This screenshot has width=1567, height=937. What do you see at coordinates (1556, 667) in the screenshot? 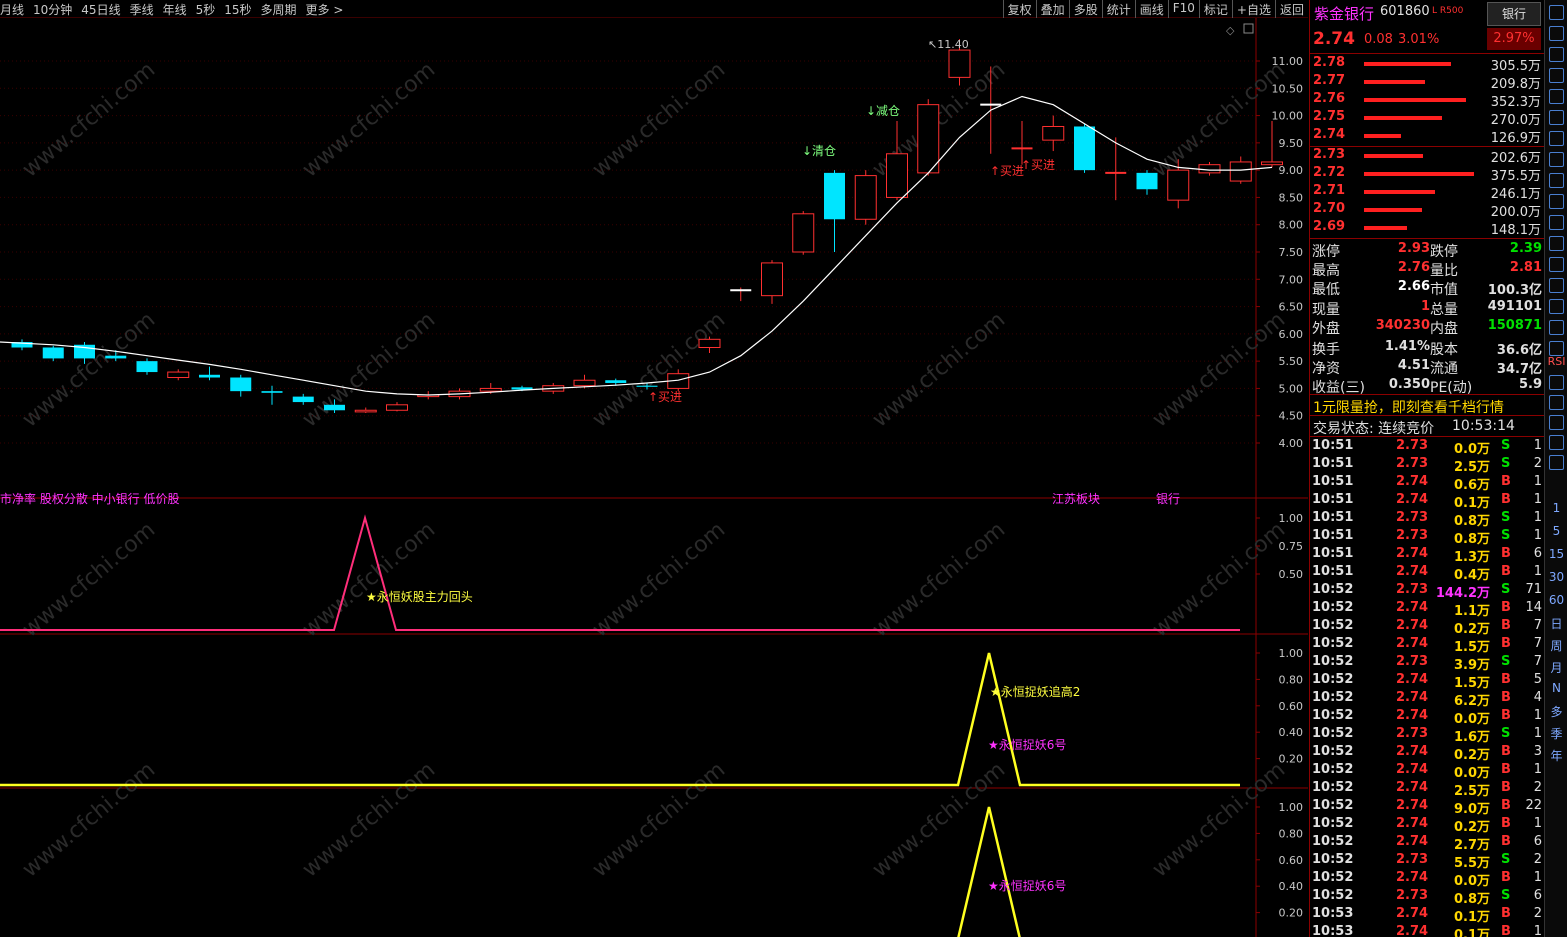
I see `period-shortcut: 月` at bounding box center [1556, 667].